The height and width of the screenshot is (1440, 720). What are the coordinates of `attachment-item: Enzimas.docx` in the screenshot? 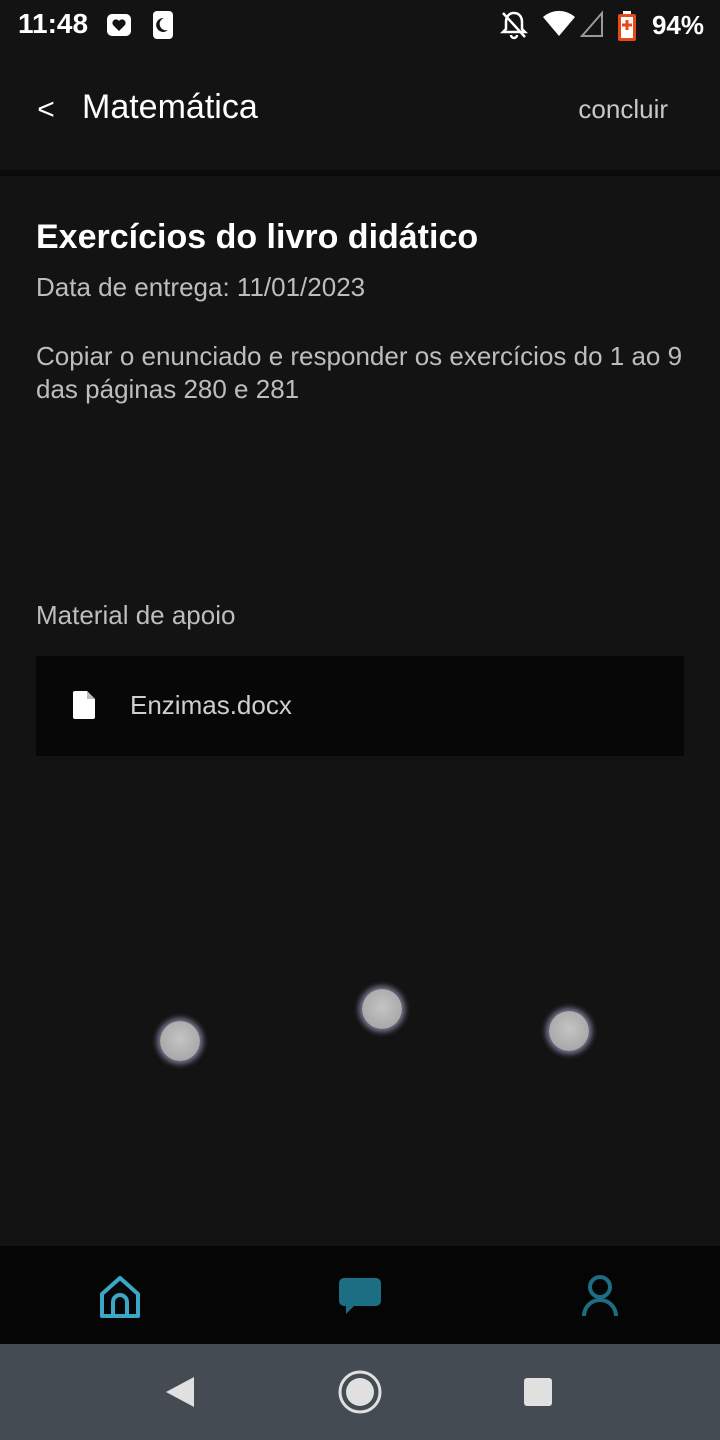 It's located at (360, 706).